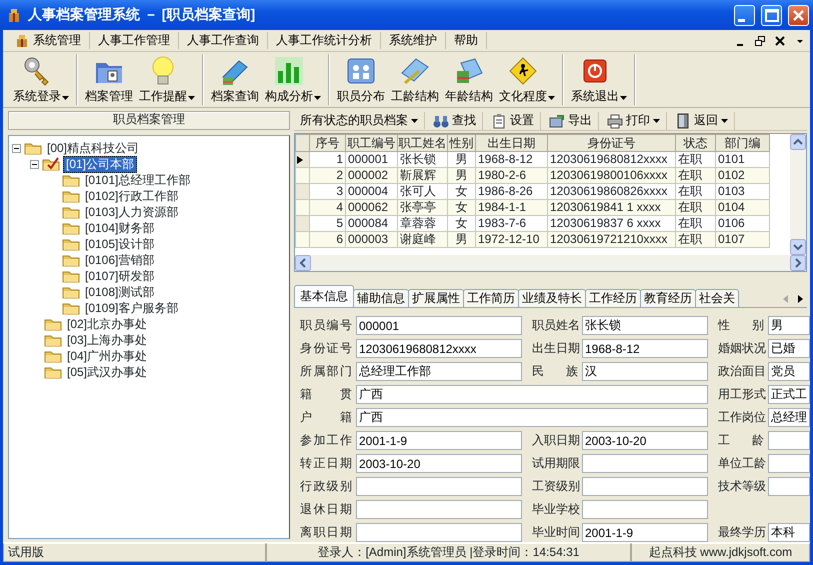  What do you see at coordinates (439, 325) in the screenshot?
I see `input-field: 000001` at bounding box center [439, 325].